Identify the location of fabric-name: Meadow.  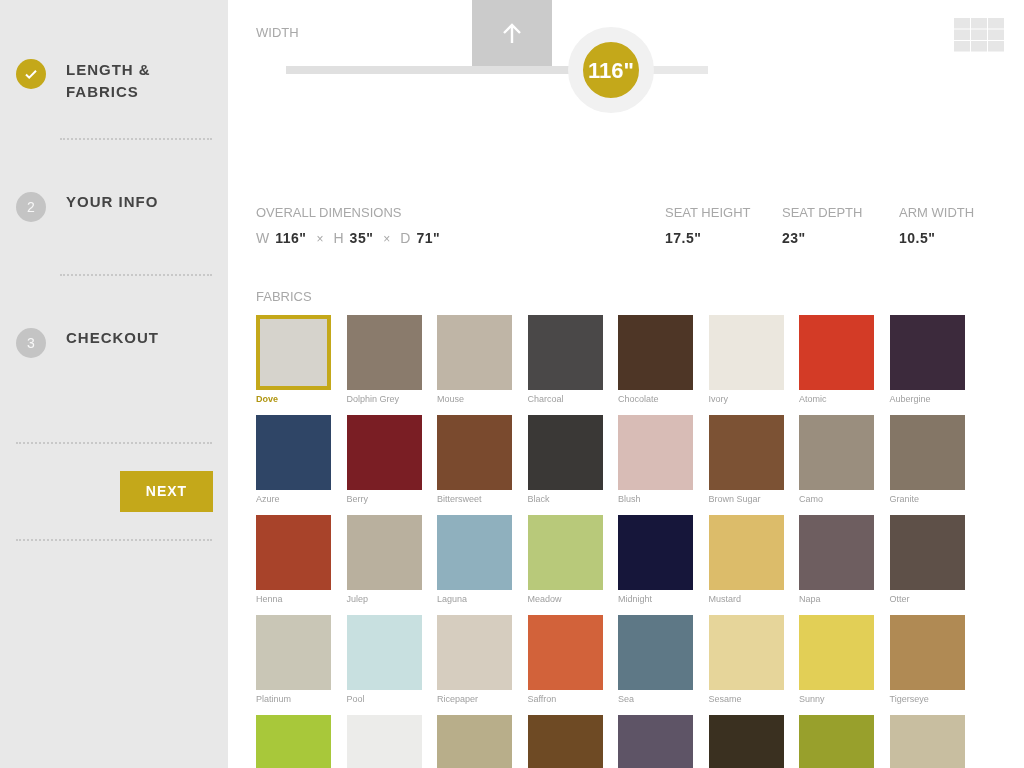
(545, 599).